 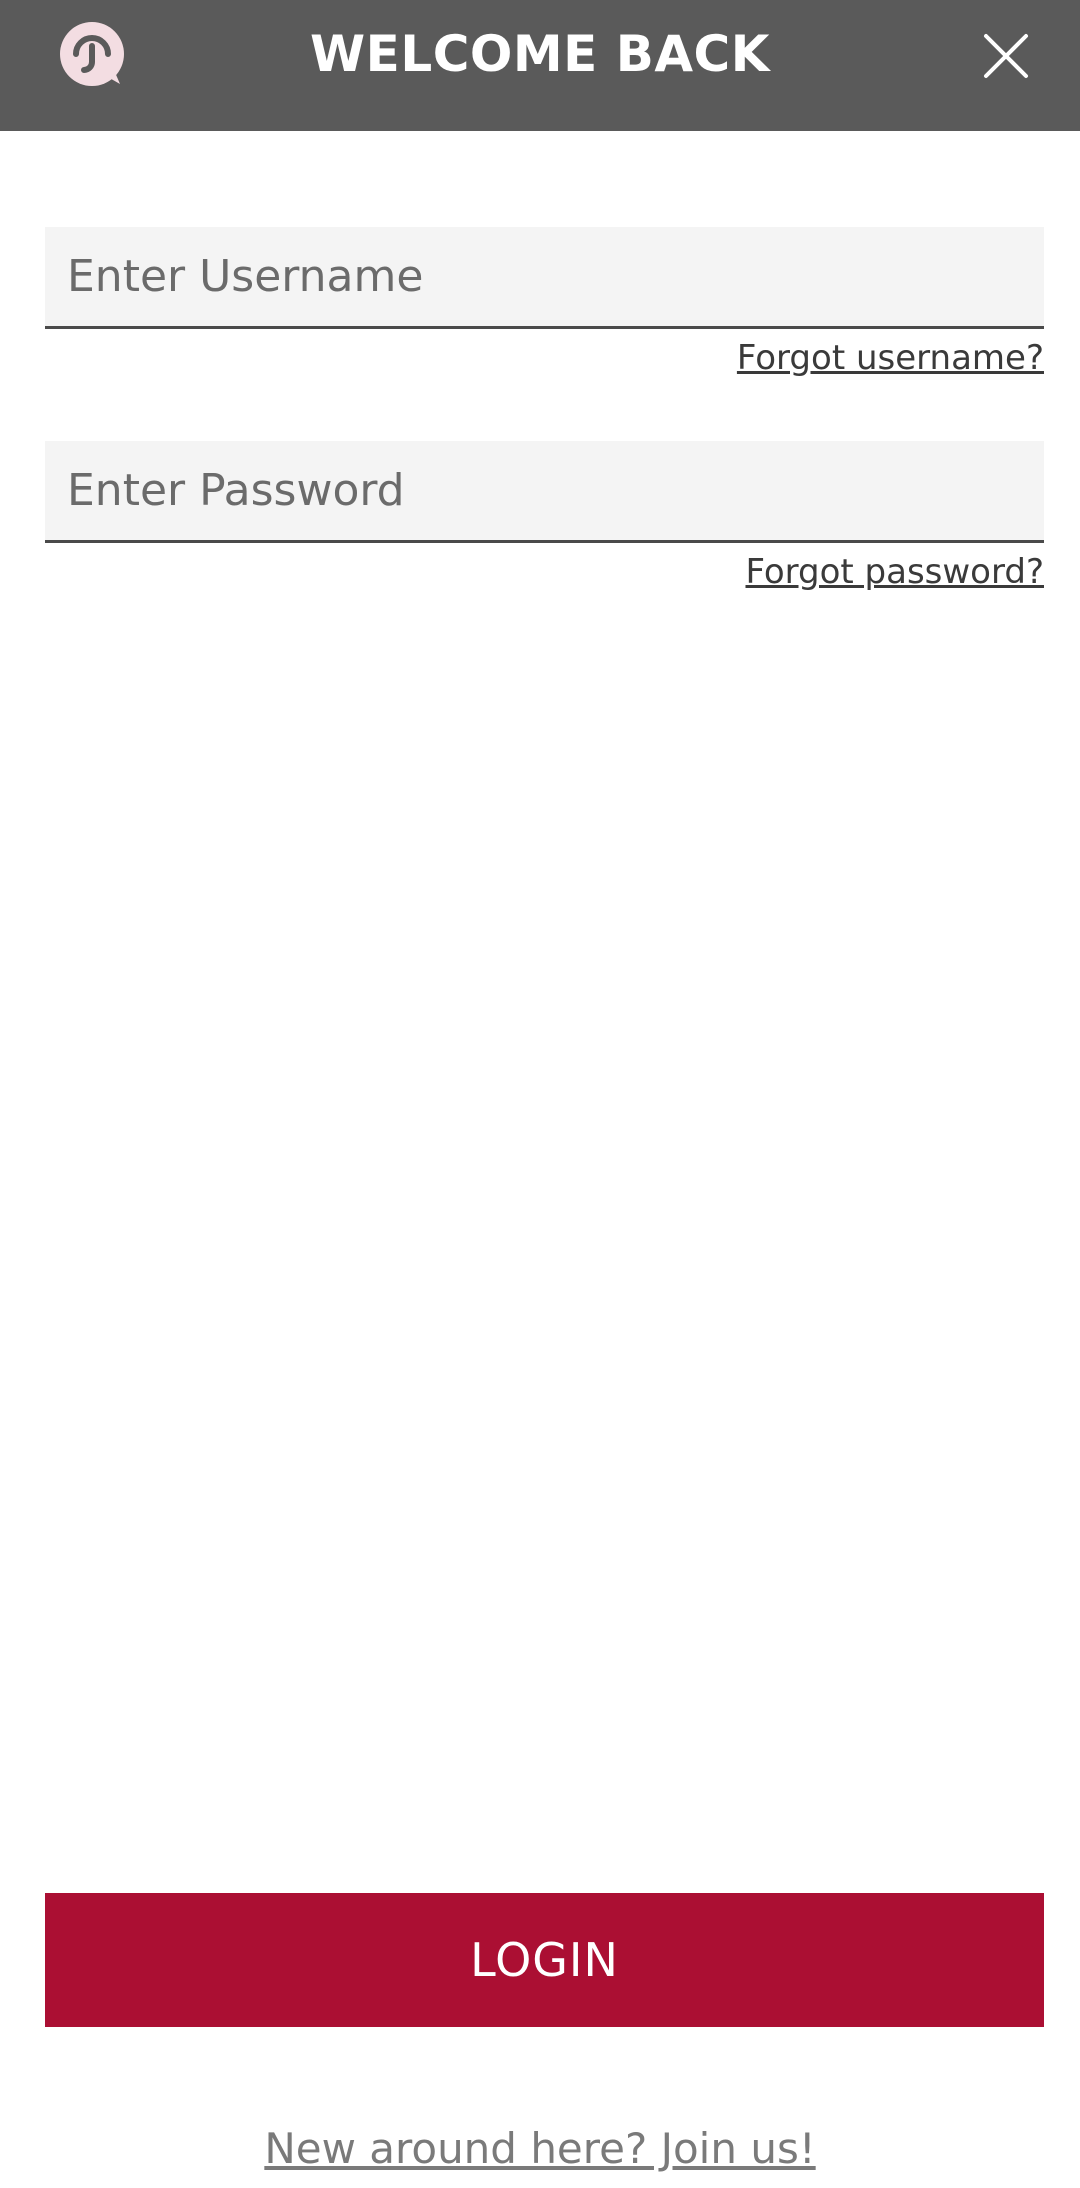 I want to click on close-icon, so click(x=1006, y=56).